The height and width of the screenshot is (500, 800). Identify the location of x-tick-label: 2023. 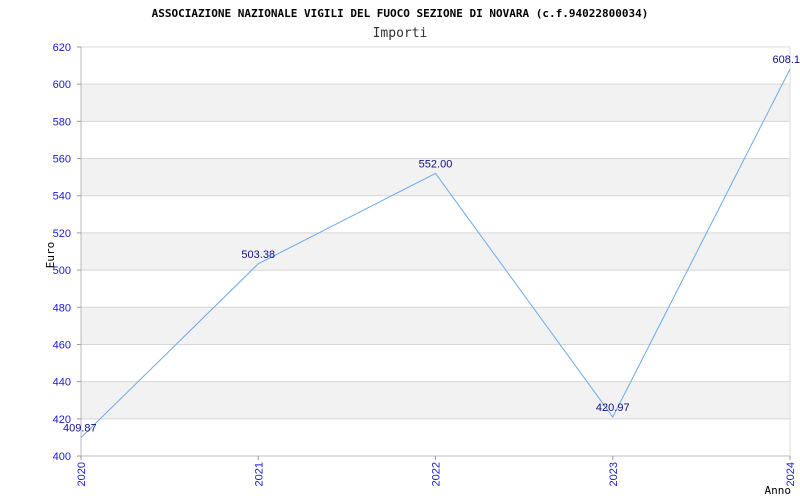
(614, 474).